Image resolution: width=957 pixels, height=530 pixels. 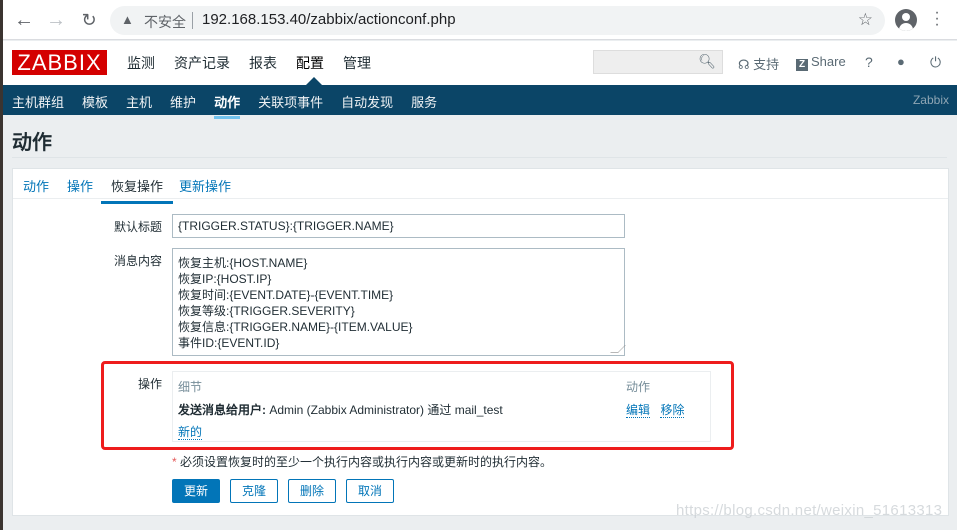 I want to click on note-text: 必须设置恢复时的至少一个执行内容或执行内容或更新时的执行内容。, so click(x=364, y=462).